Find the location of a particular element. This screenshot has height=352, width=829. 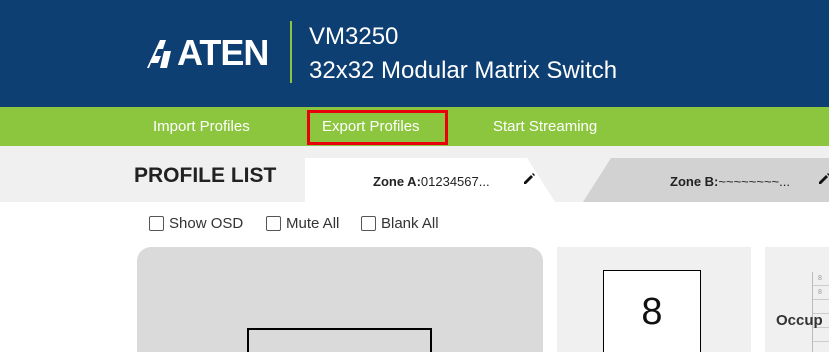

mute-all-checkbox is located at coordinates (273, 223).